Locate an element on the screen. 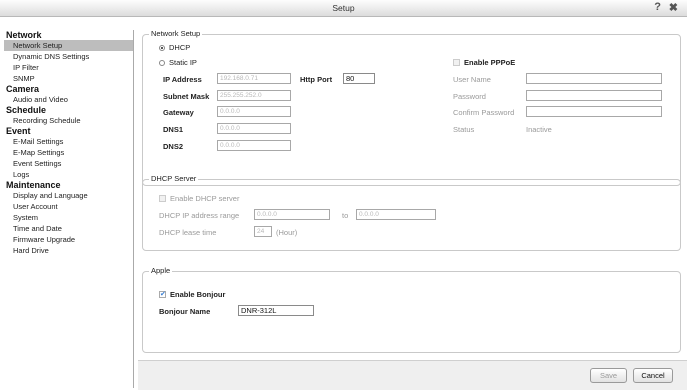 The image size is (687, 390). dhcp-lease-field: 24 is located at coordinates (263, 231).